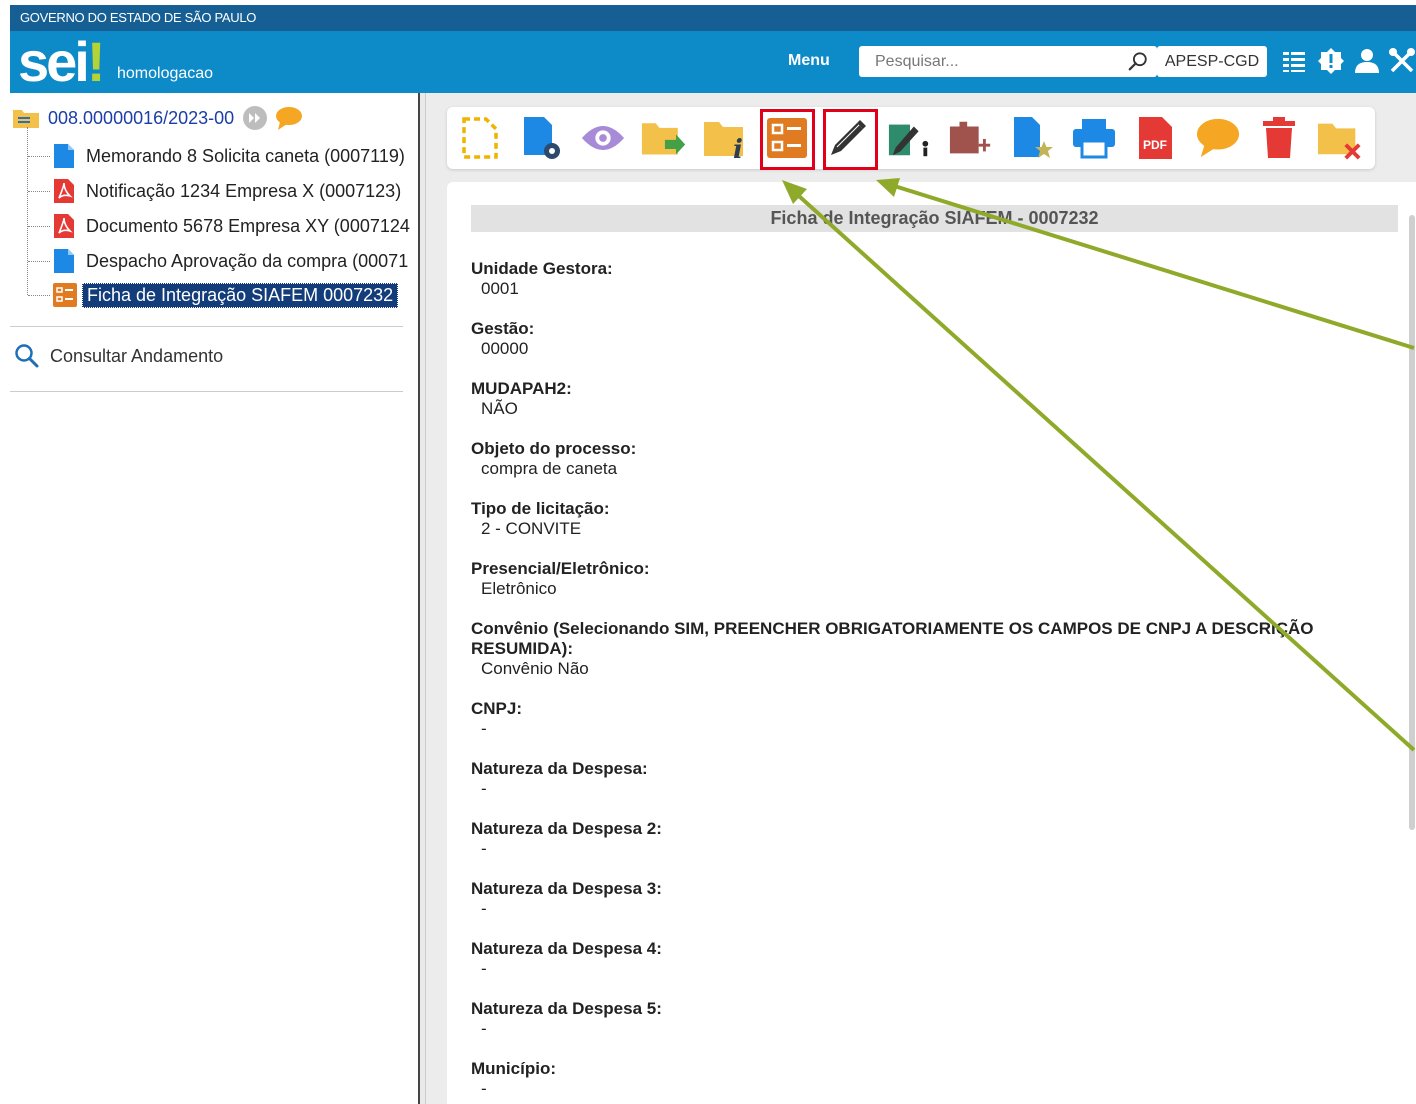 The width and height of the screenshot is (1416, 1104). I want to click on folder-icon, so click(26, 119).